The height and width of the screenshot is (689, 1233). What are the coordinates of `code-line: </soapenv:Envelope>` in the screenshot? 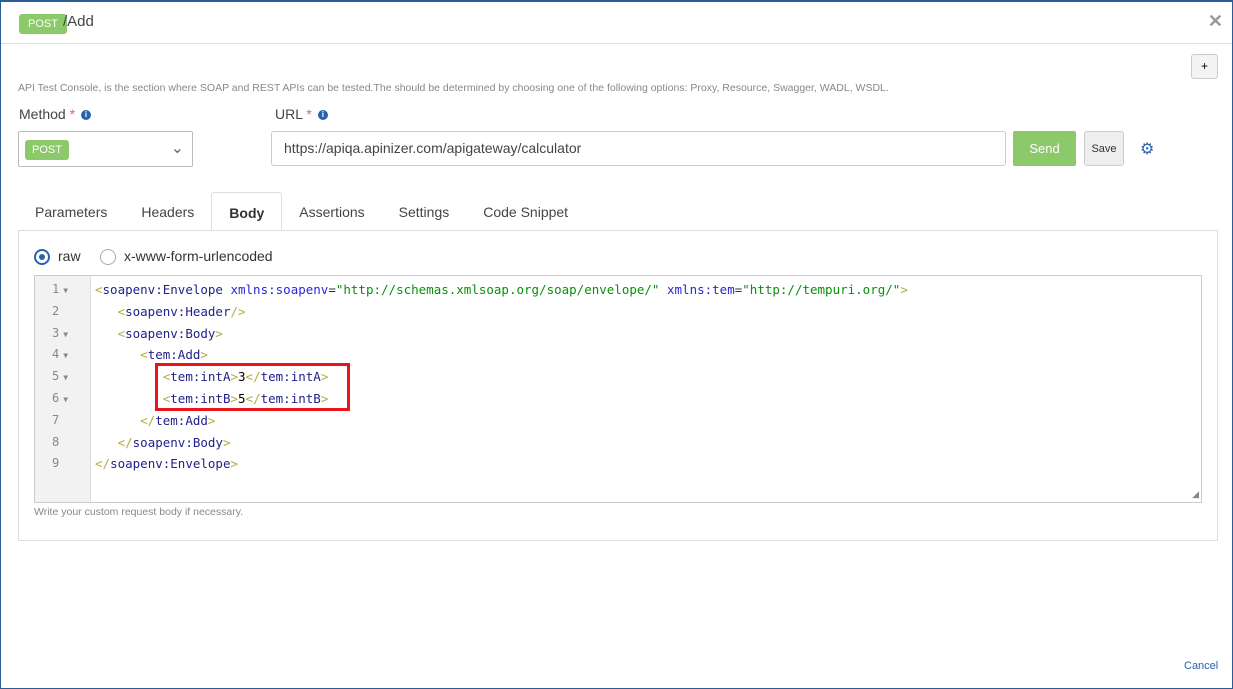 It's located at (166, 463).